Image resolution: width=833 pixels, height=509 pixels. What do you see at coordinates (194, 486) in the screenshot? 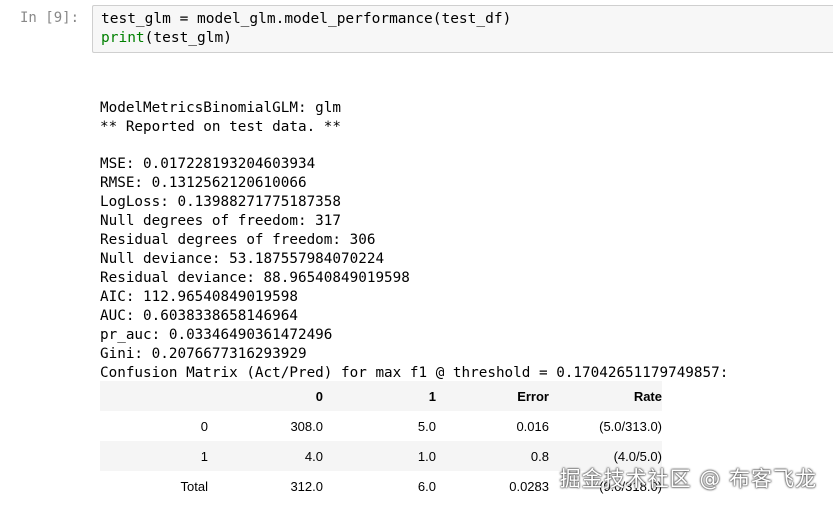
I see `table-cell: Total` at bounding box center [194, 486].